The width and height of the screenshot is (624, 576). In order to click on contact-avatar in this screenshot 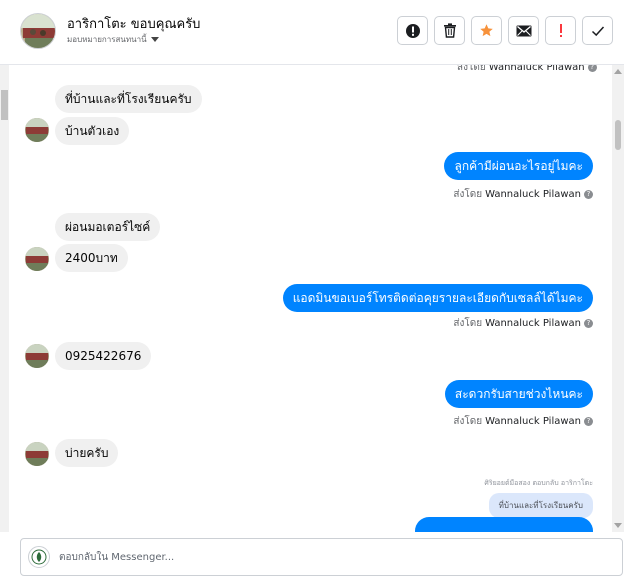, I will do `click(38, 31)`.